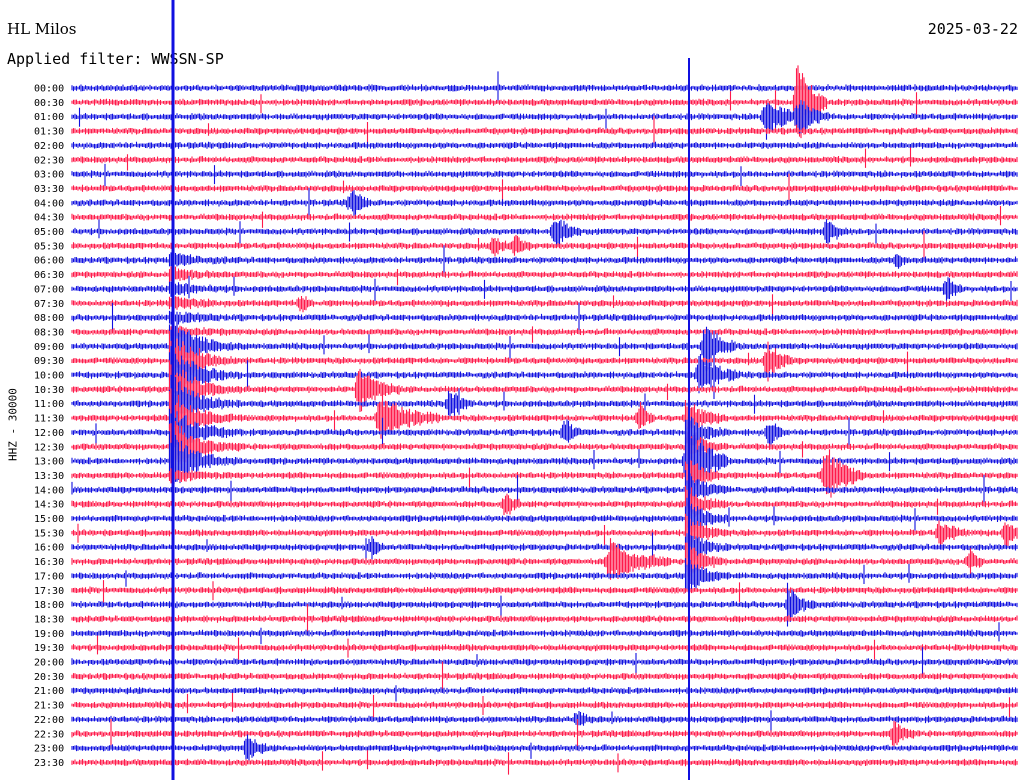 The image size is (1024, 780). What do you see at coordinates (49, 246) in the screenshot?
I see `time-tick-label: 05:30` at bounding box center [49, 246].